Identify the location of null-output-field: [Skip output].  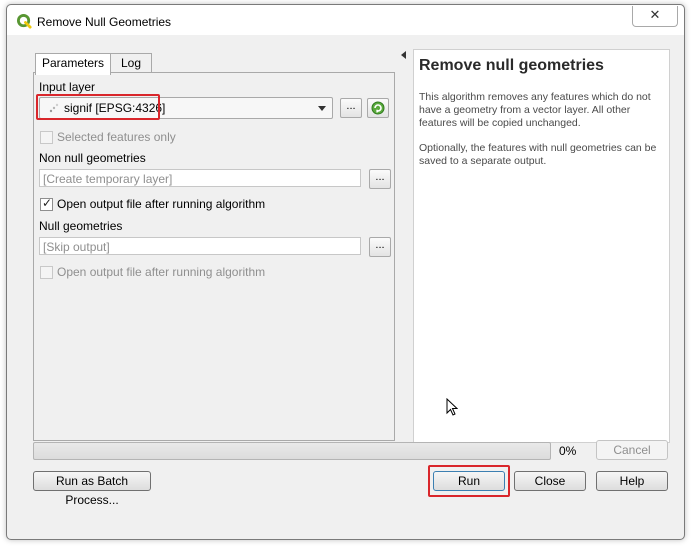
(200, 246).